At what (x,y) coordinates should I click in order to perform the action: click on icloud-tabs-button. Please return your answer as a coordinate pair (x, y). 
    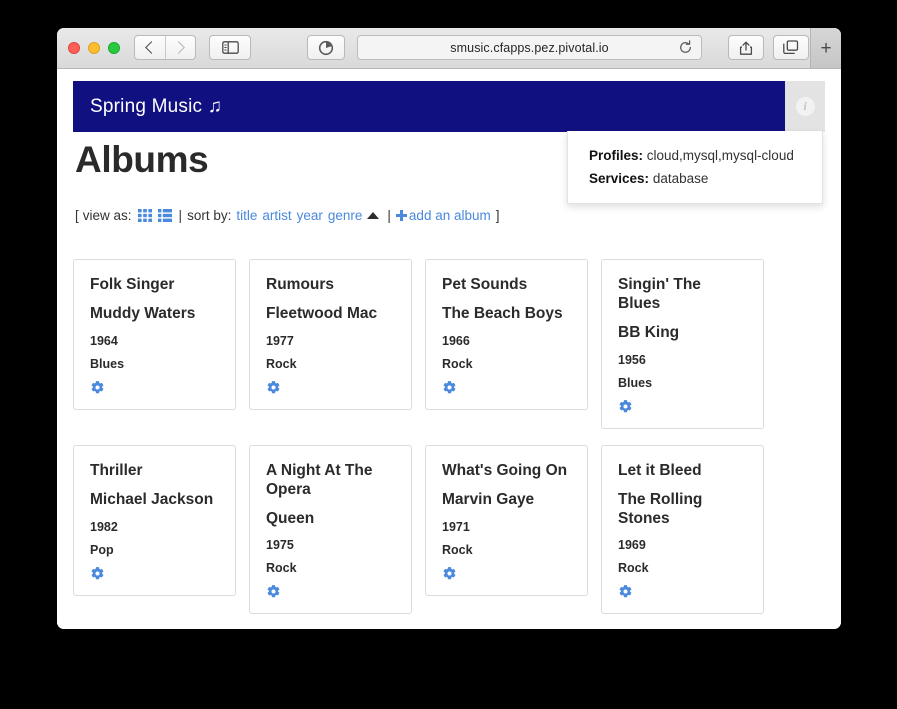
    Looking at the image, I should click on (326, 47).